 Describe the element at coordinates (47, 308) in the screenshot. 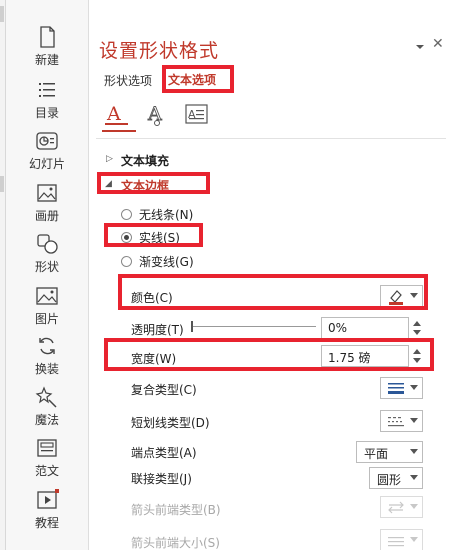

I see `sidebar-item-picture: 图片` at that location.